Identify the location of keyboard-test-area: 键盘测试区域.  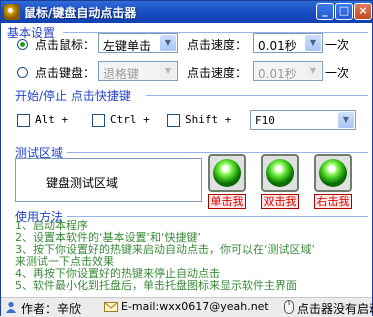
(108, 180).